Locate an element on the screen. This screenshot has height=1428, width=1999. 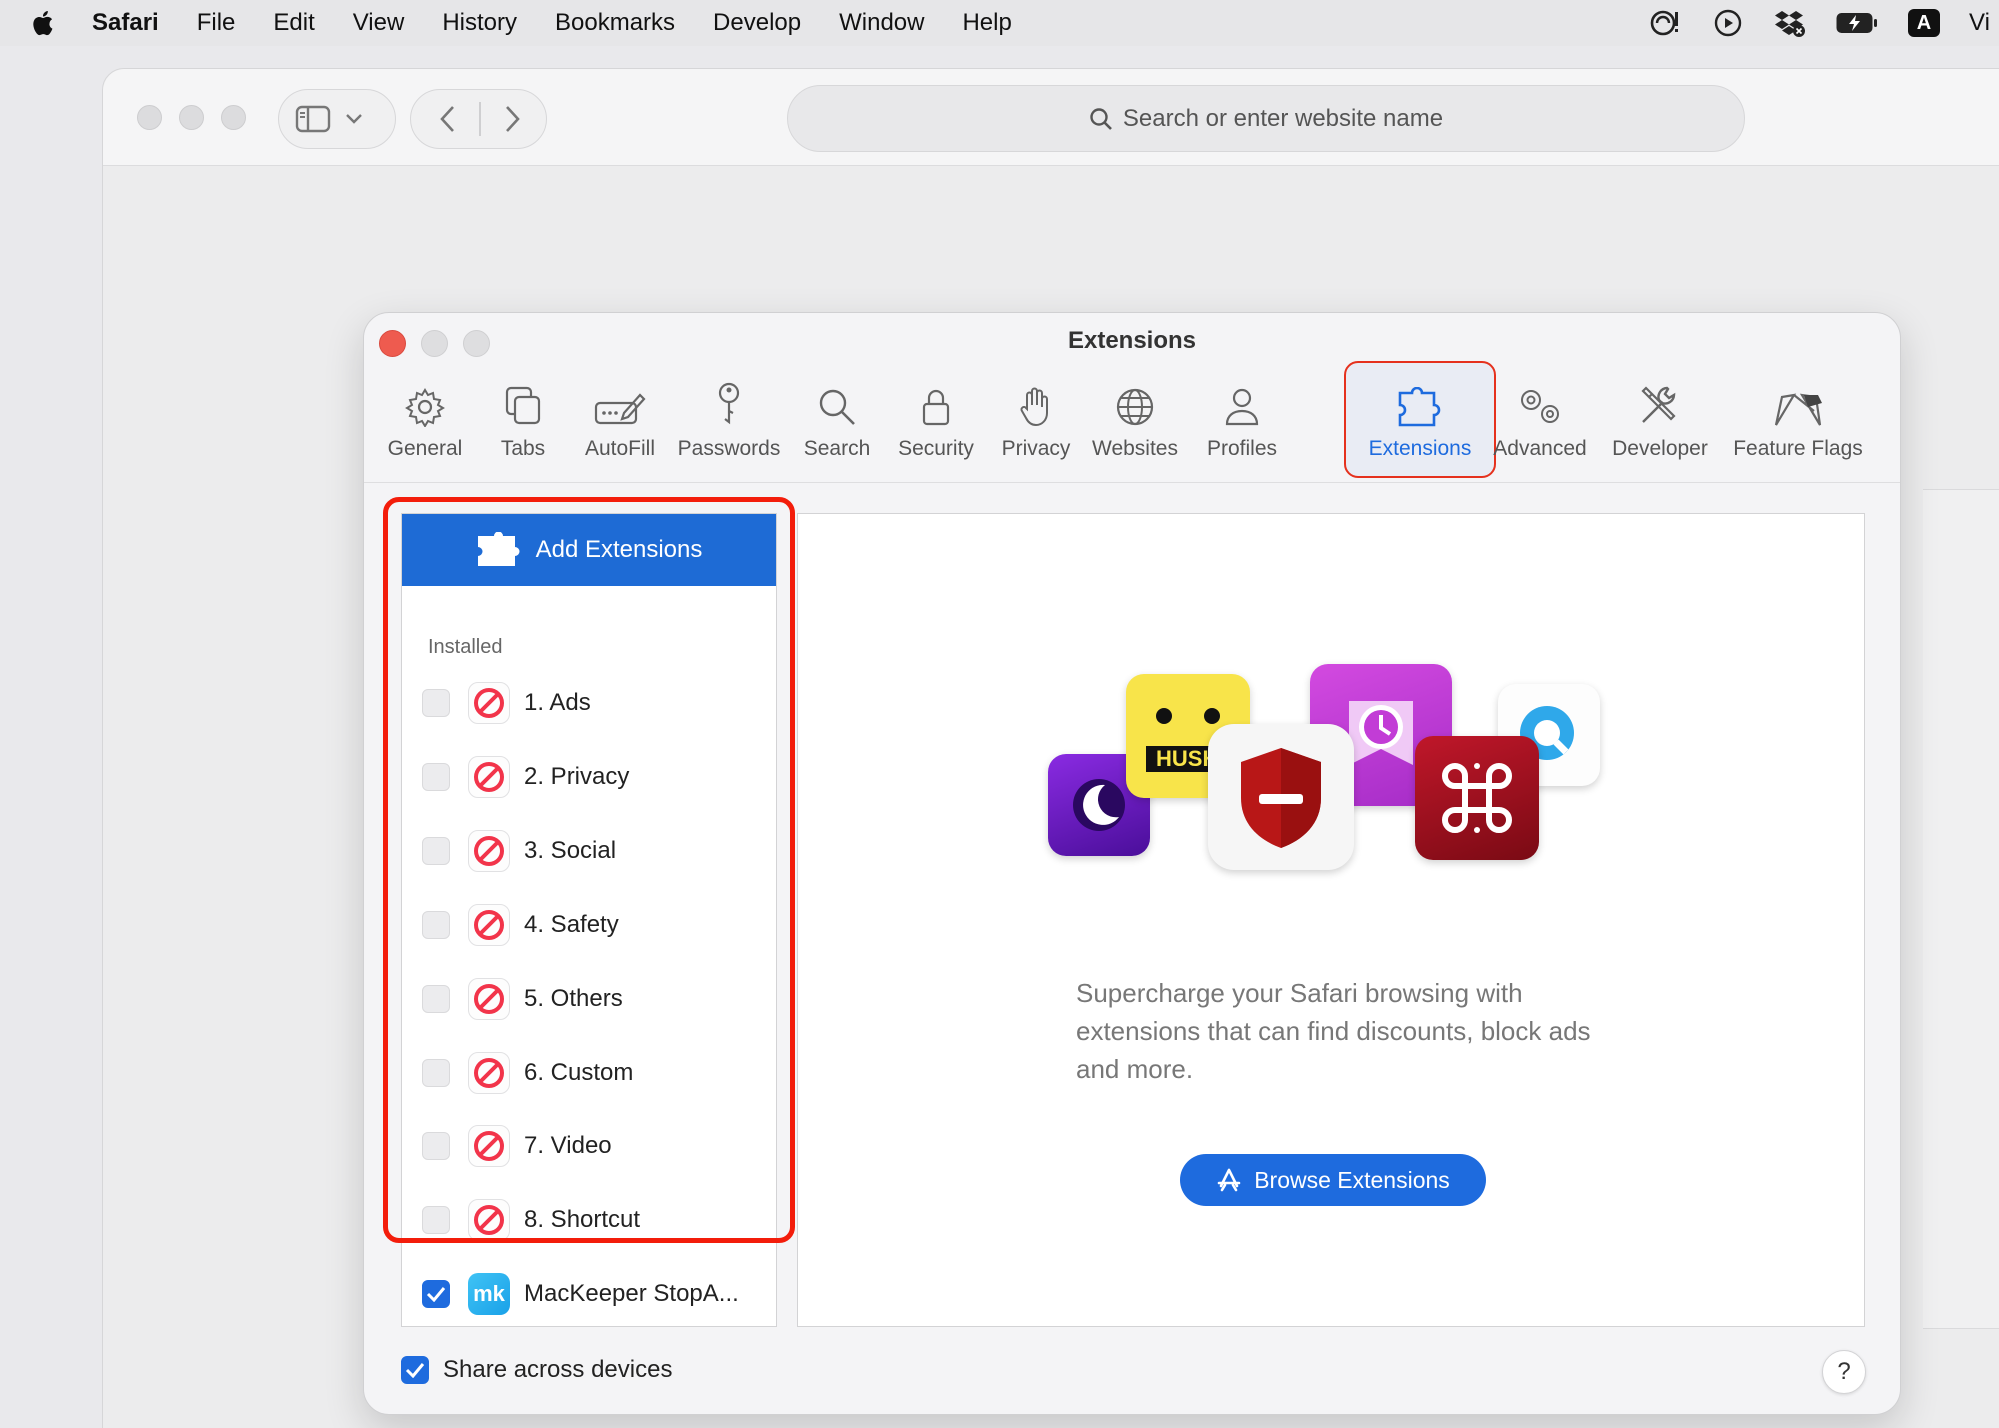
app-store-icon is located at coordinates (1229, 1180).